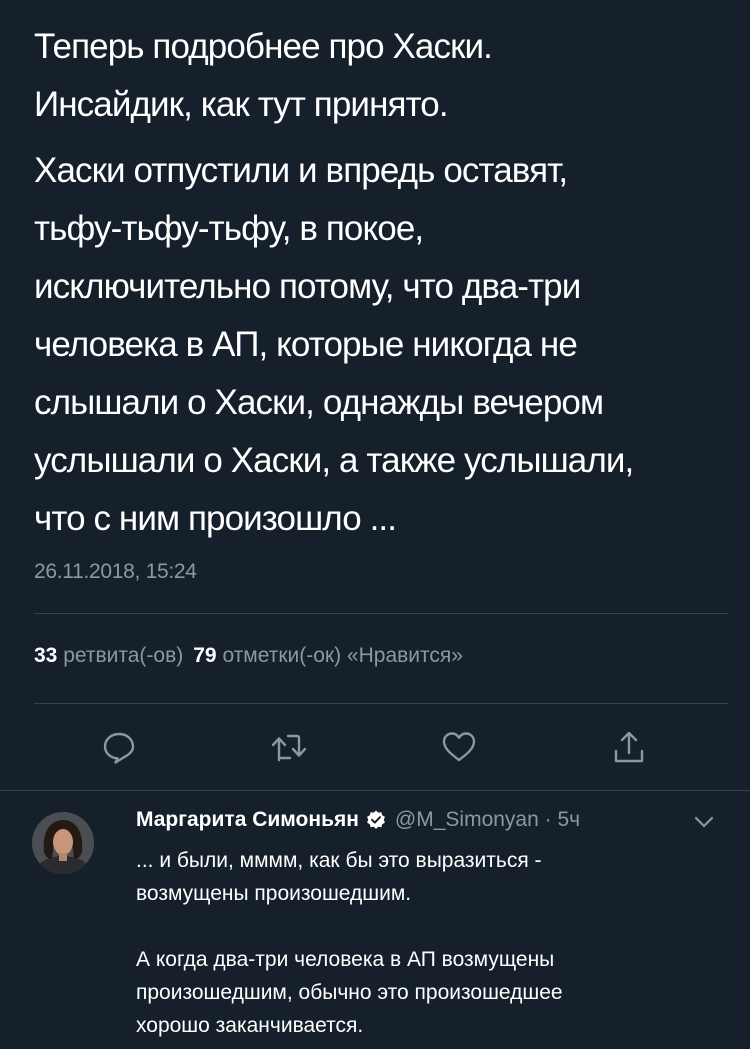  What do you see at coordinates (375, 747) in the screenshot?
I see `tweet-action-bar` at bounding box center [375, 747].